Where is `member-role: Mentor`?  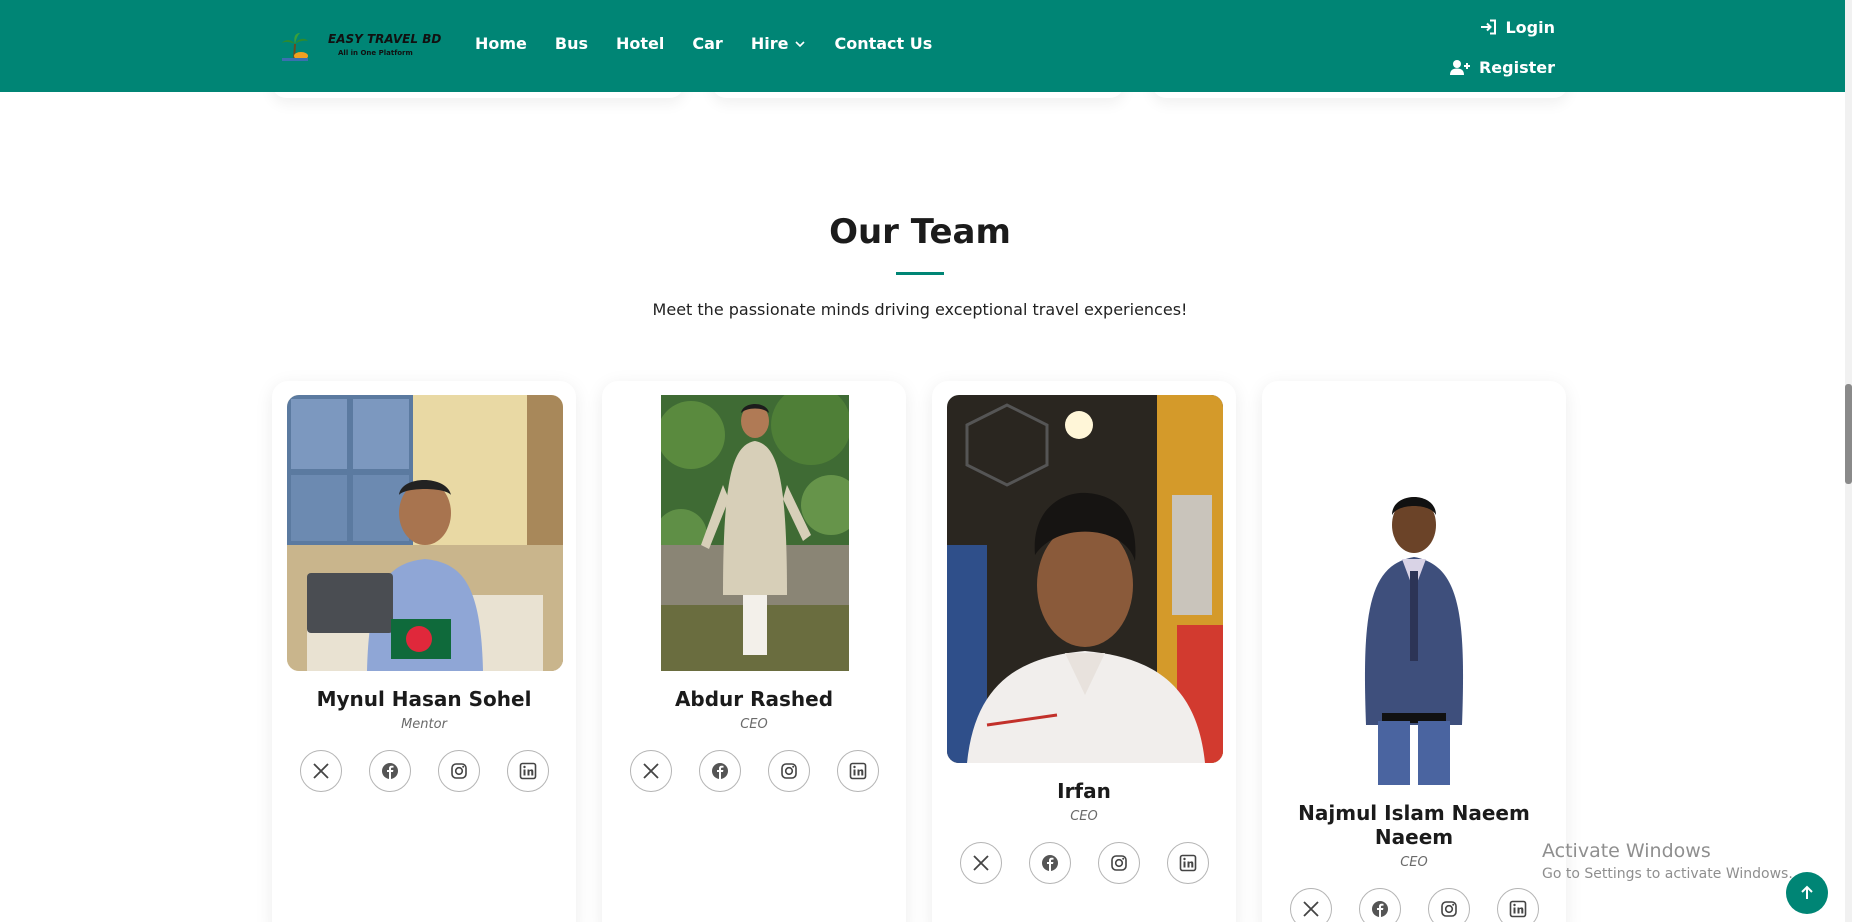
member-role: Mentor is located at coordinates (424, 724).